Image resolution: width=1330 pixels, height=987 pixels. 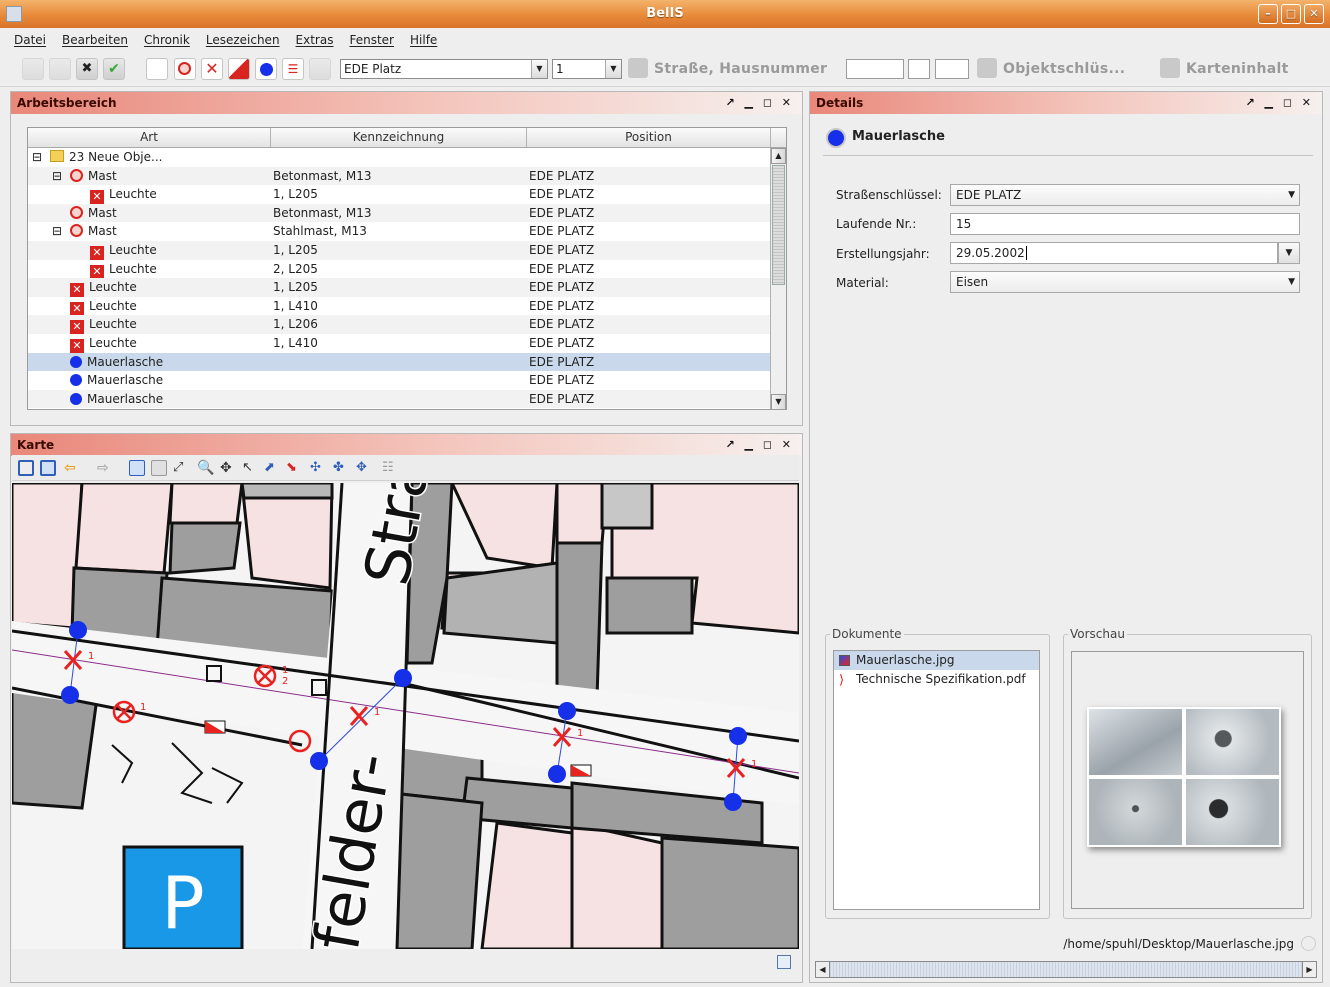 I want to click on column-art: Art, so click(x=149, y=137).